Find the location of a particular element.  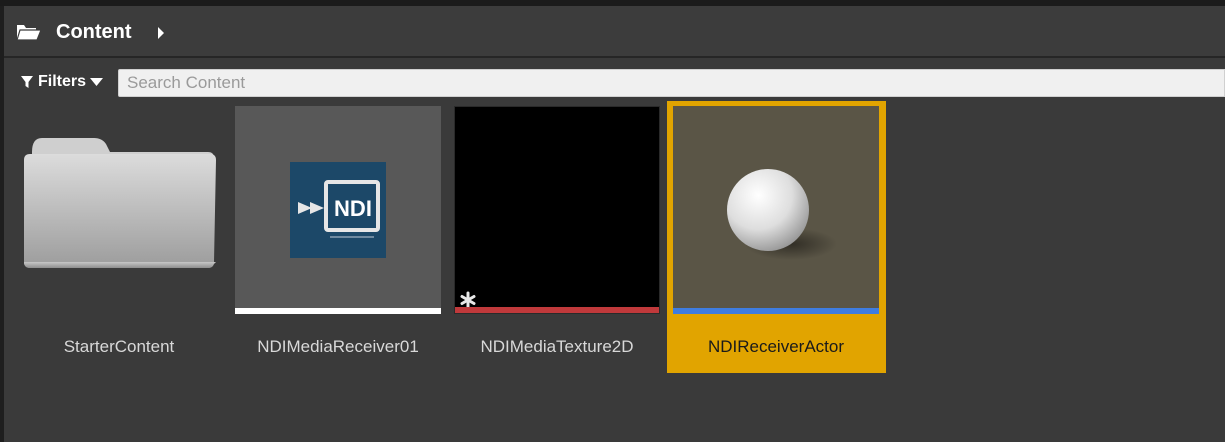

chevron-right-icon is located at coordinates (161, 35).